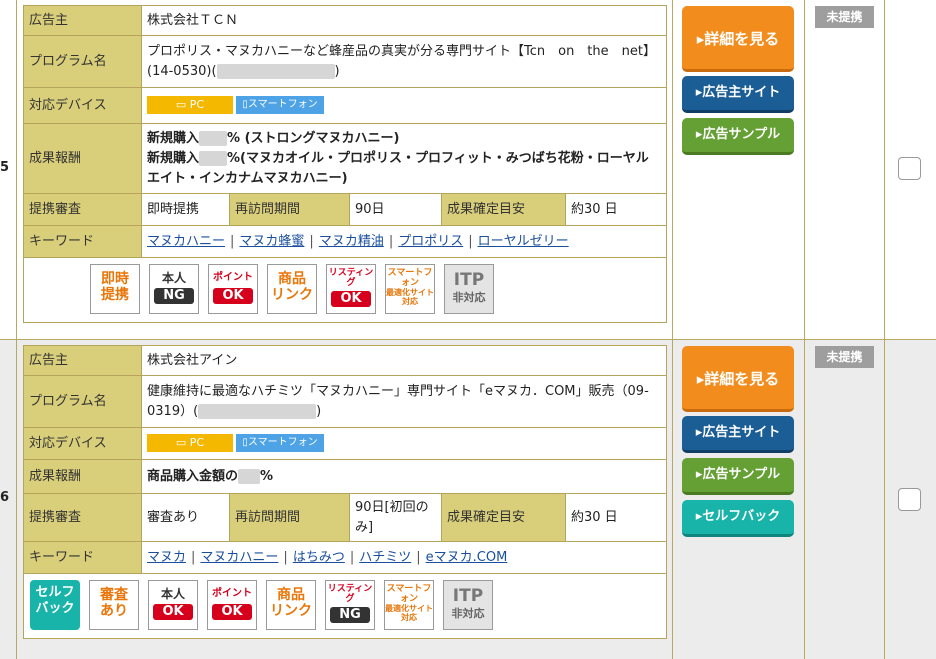 This screenshot has width=936, height=659. I want to click on keyword-link: マヌカ蜂蜜, so click(271, 241).